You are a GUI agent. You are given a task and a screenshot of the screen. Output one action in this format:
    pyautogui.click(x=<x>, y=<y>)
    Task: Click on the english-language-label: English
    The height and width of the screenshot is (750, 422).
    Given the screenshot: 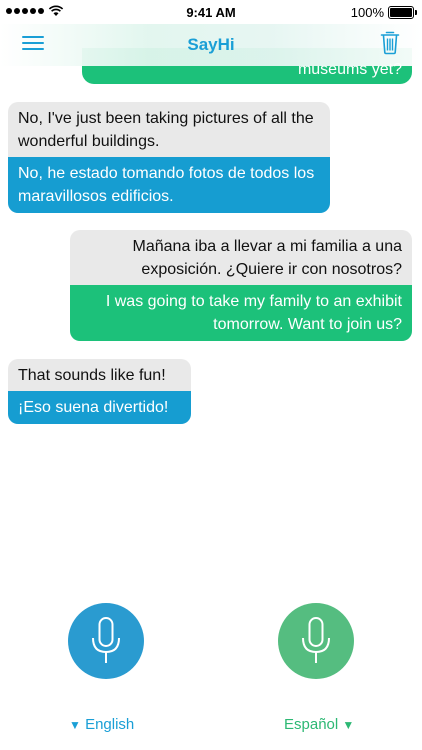 What is the action you would take?
    pyautogui.click(x=110, y=724)
    